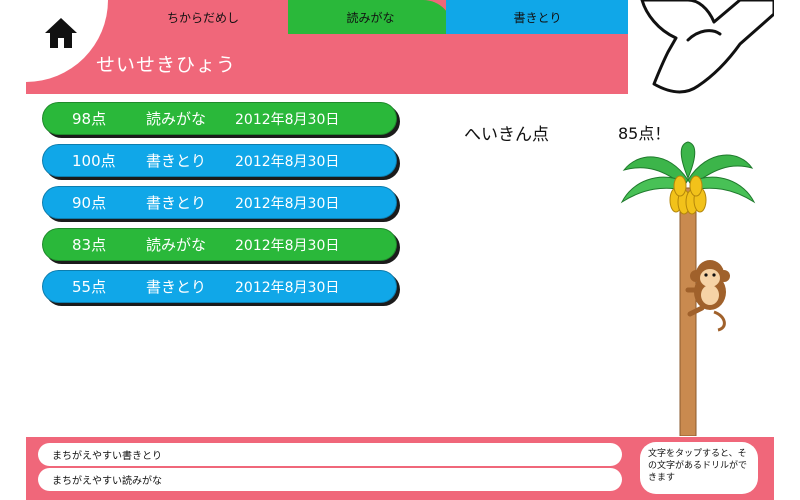  I want to click on filter-writing-label: まちがえやすい書きとり, so click(107, 456).